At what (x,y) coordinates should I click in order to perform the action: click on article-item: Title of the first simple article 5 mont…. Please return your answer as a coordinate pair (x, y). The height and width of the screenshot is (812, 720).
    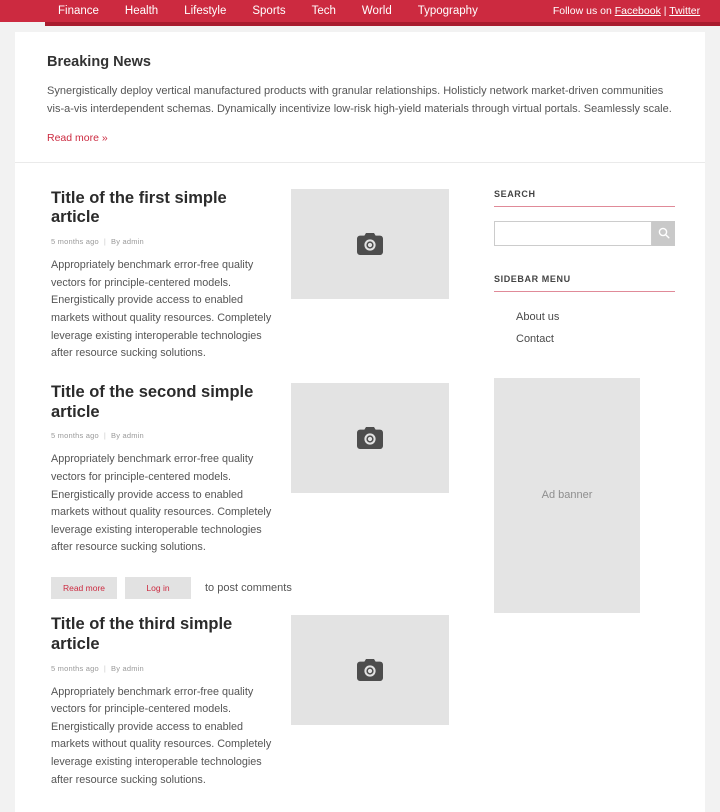
    Looking at the image, I should click on (255, 275).